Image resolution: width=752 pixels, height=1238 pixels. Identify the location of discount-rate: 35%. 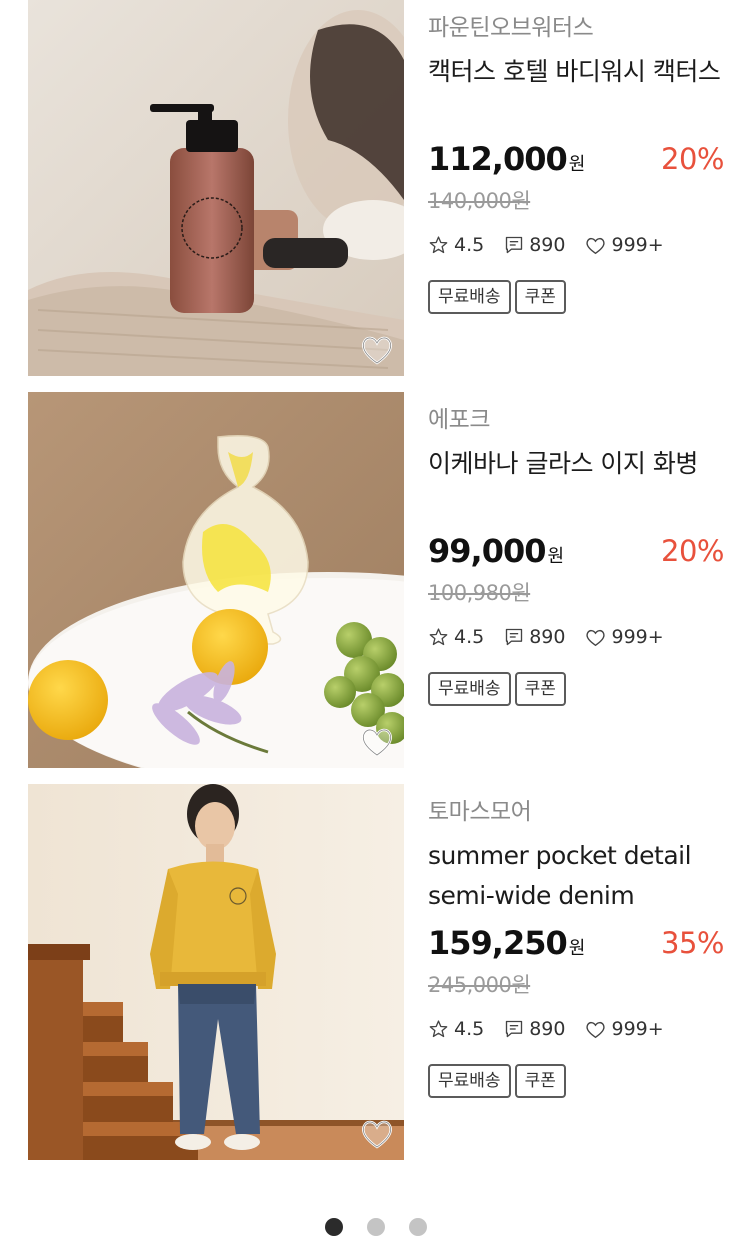
(692, 943).